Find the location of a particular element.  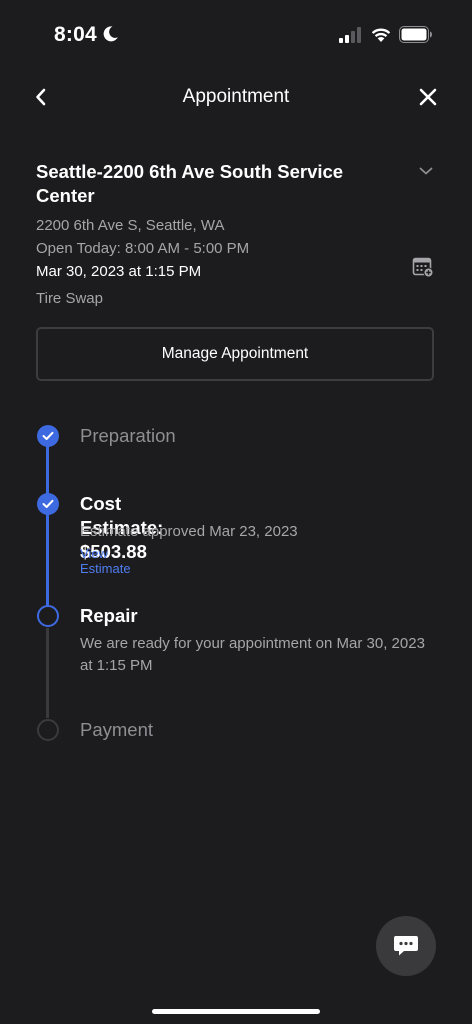

step-current-icon is located at coordinates (48, 616).